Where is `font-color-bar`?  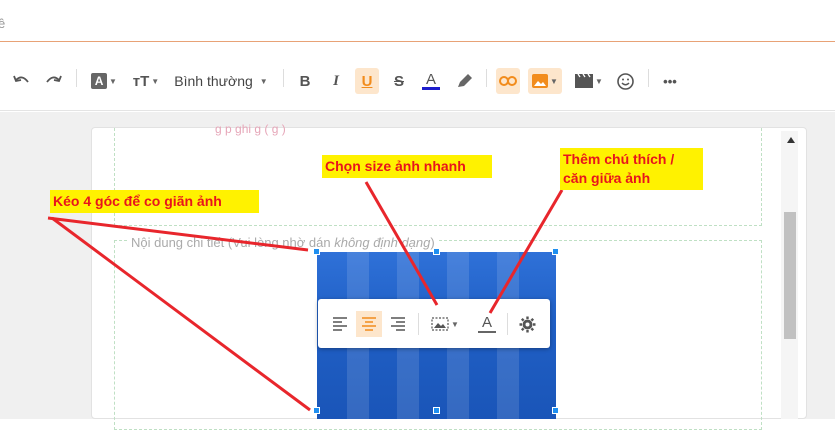
font-color-bar is located at coordinates (431, 88).